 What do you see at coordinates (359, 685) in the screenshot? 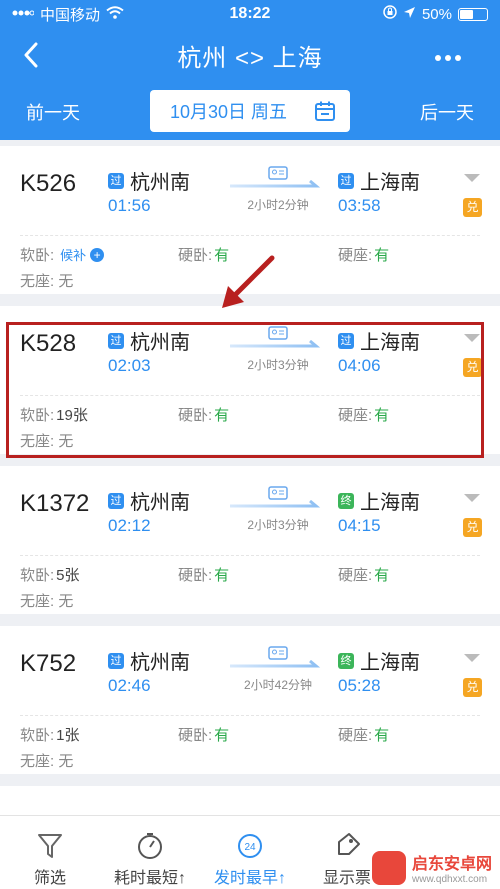
I see `arrival-time: 05:28` at bounding box center [359, 685].